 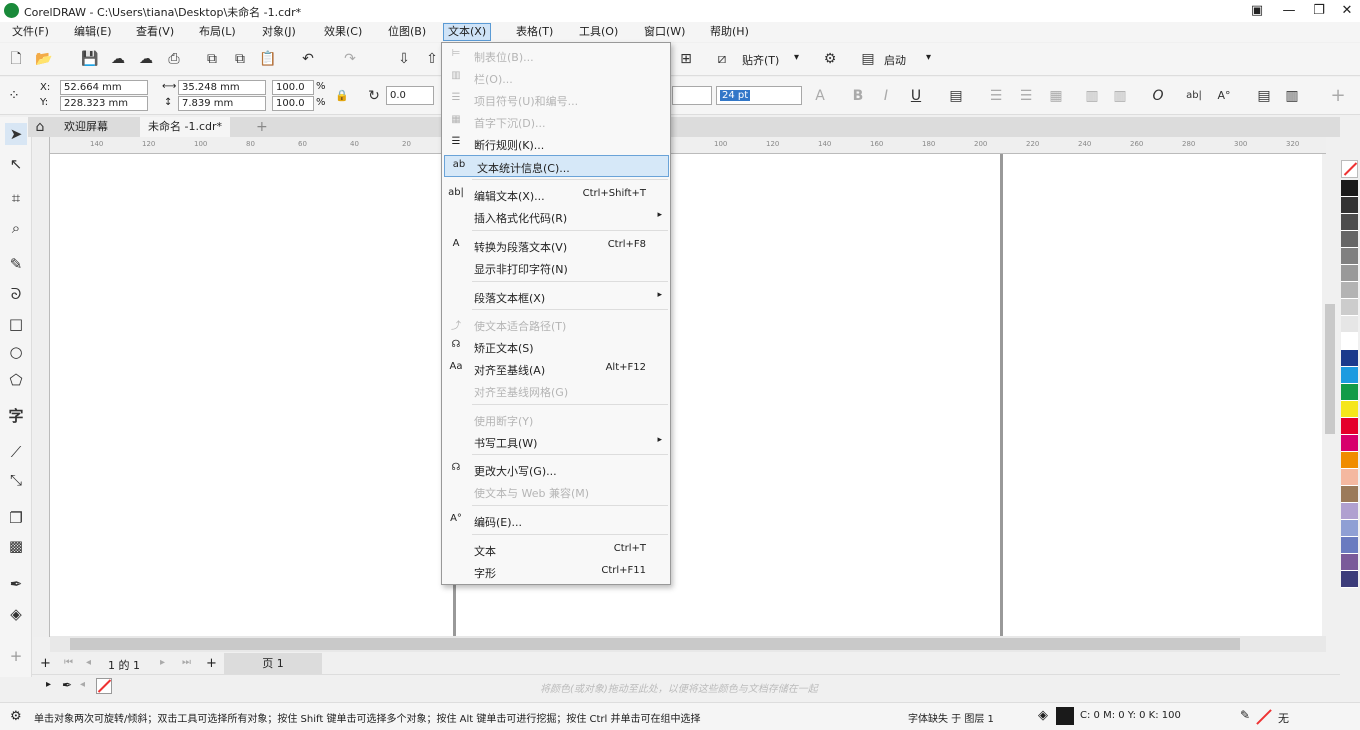 What do you see at coordinates (1263, 717) in the screenshot?
I see `outline-none-icon` at bounding box center [1263, 717].